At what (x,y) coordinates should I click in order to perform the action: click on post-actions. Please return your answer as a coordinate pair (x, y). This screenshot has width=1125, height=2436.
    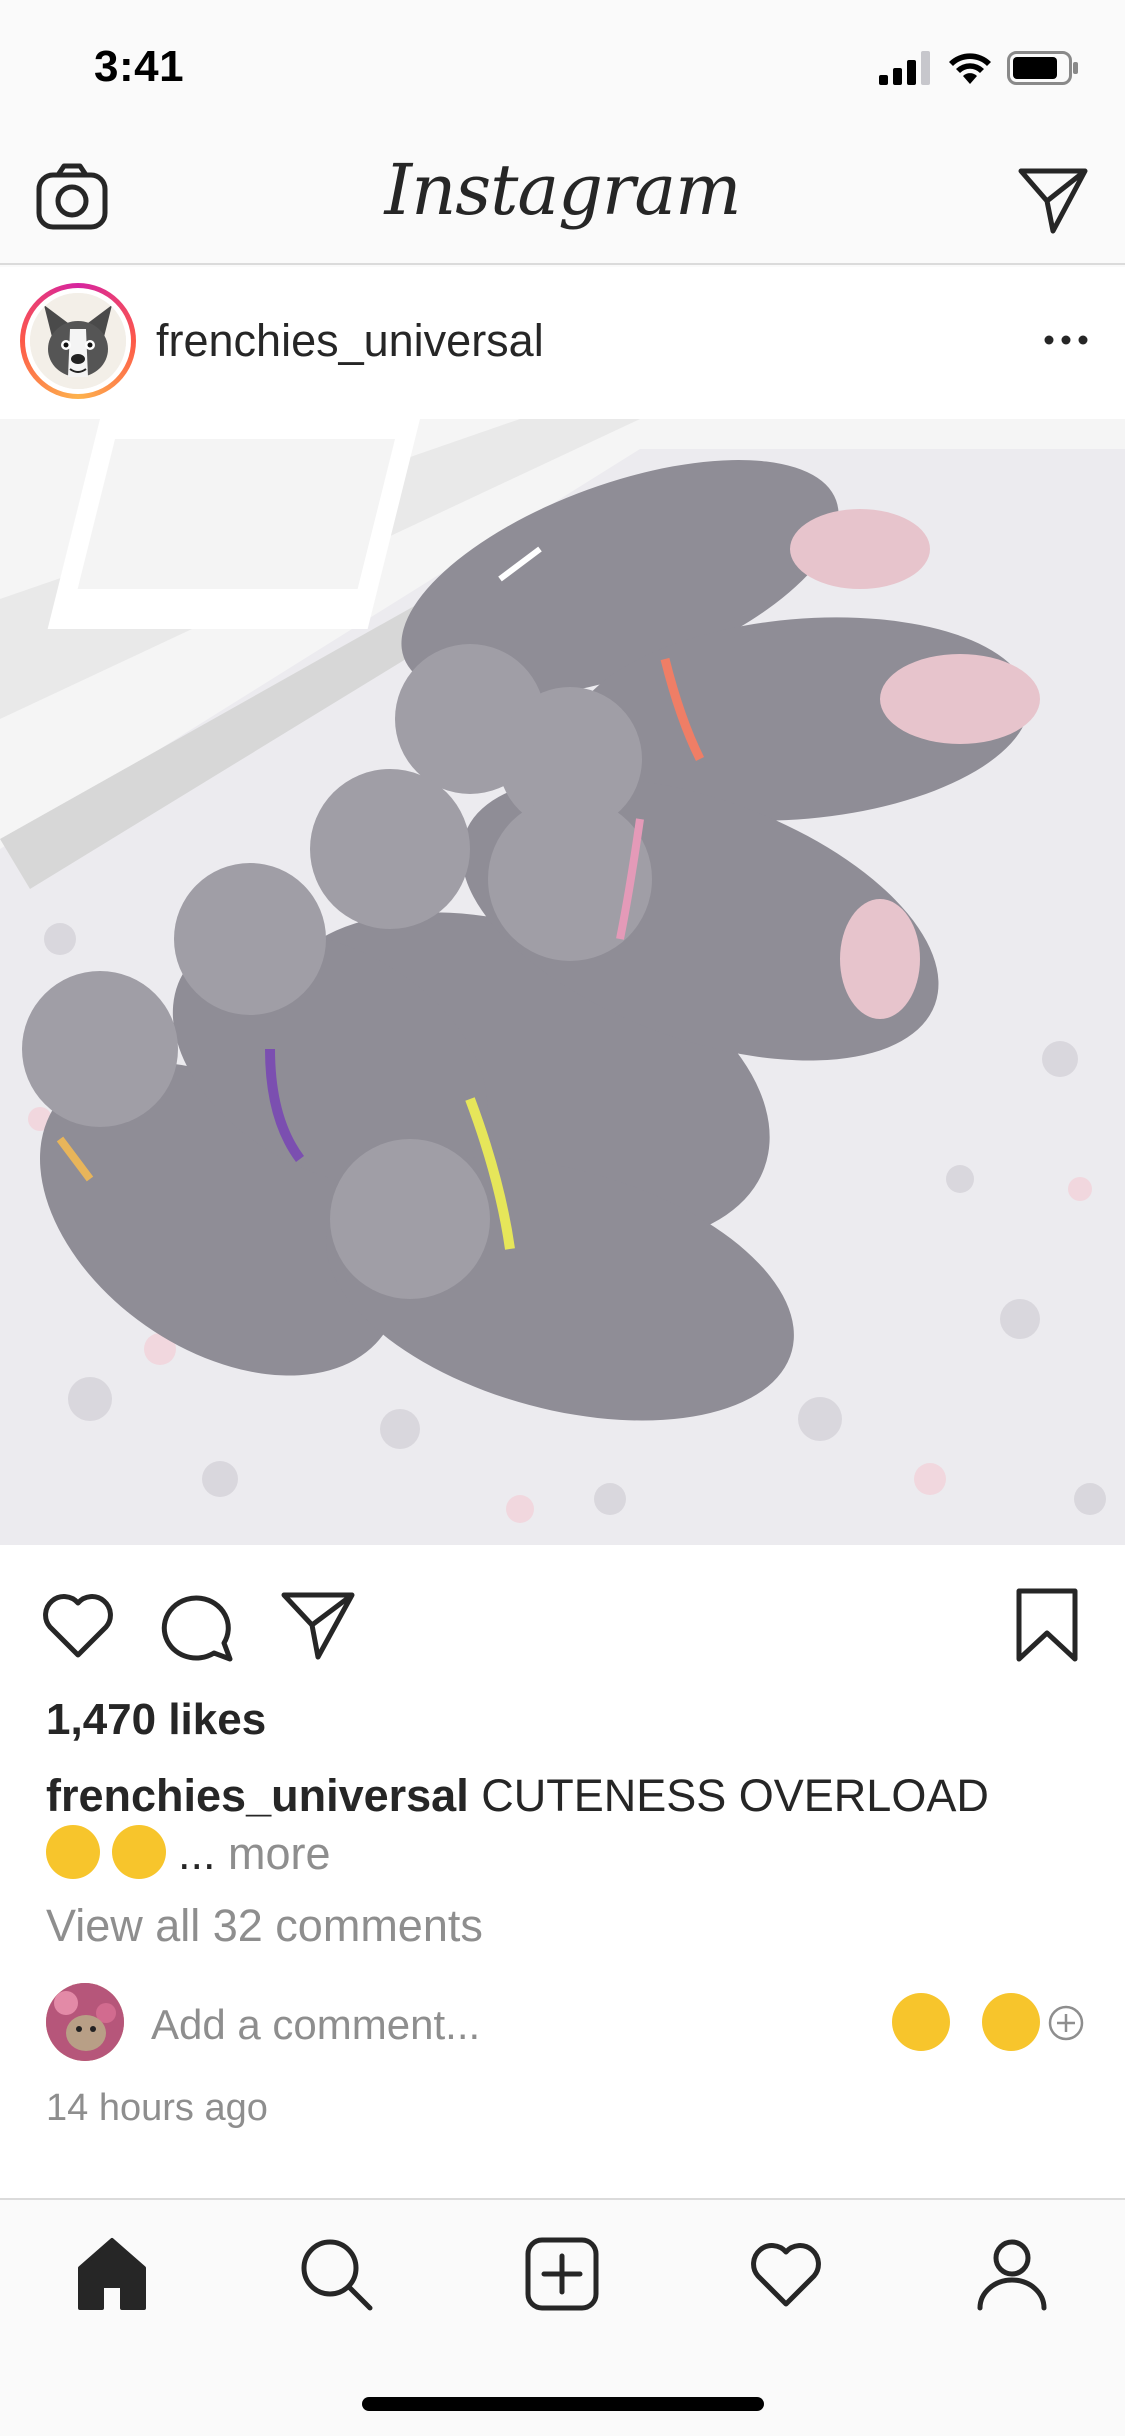
    Looking at the image, I should click on (562, 1620).